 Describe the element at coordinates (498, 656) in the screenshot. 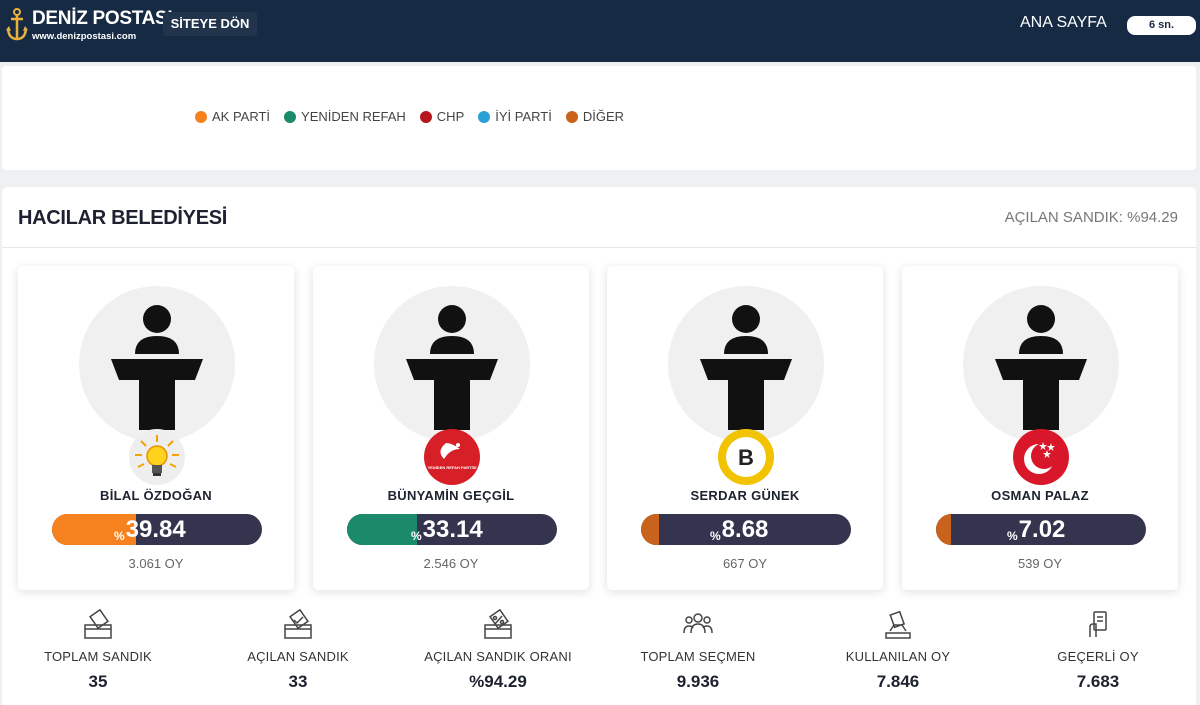

I see `stat-label: AÇILAN SANDIK ORANI` at that location.